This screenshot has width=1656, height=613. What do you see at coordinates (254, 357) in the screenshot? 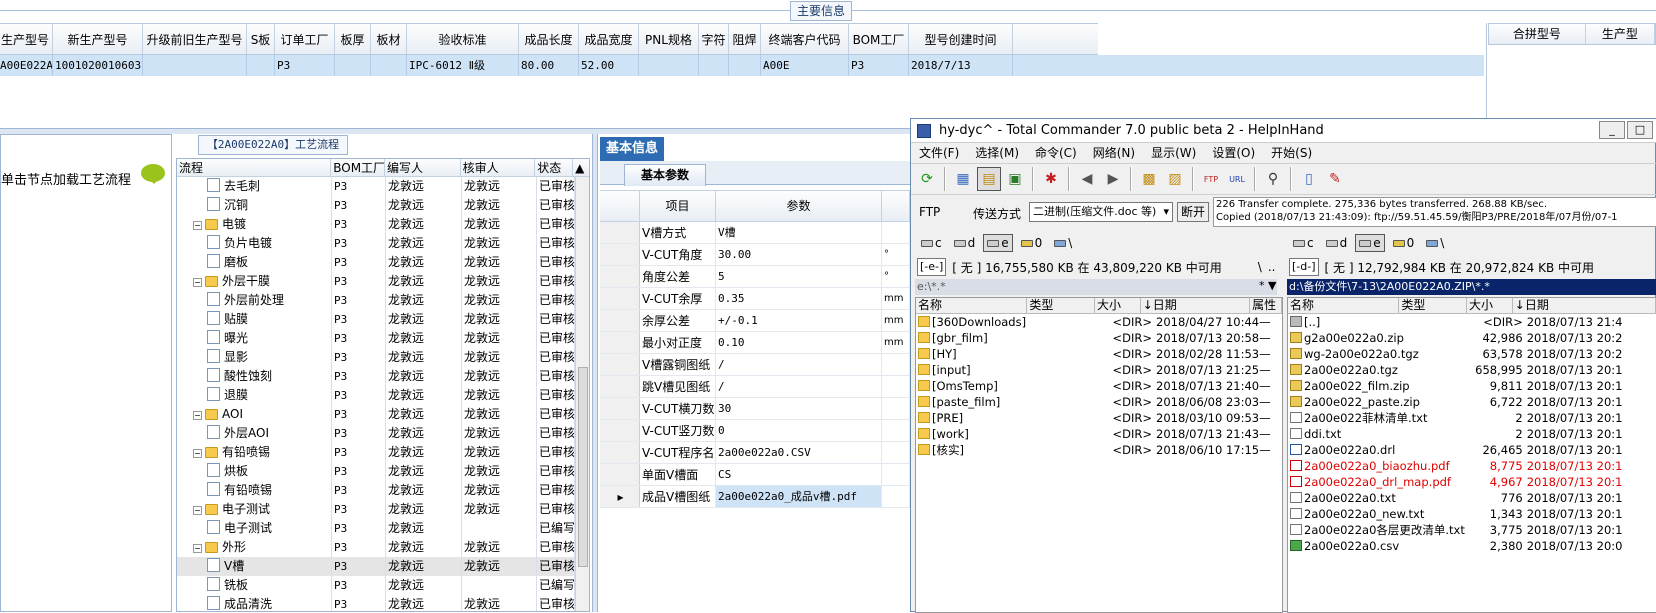
I see `tree-node-cell: 显影` at bounding box center [254, 357].